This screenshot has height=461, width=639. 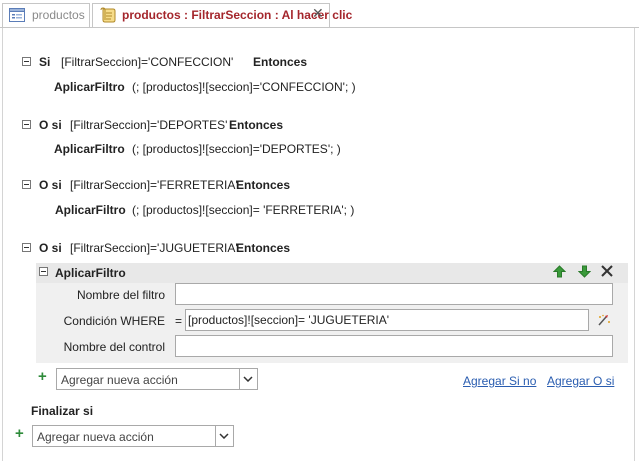 What do you see at coordinates (147, 62) in the screenshot?
I see `if-condition: [FiltrarSeccion]='CONFECCION'` at bounding box center [147, 62].